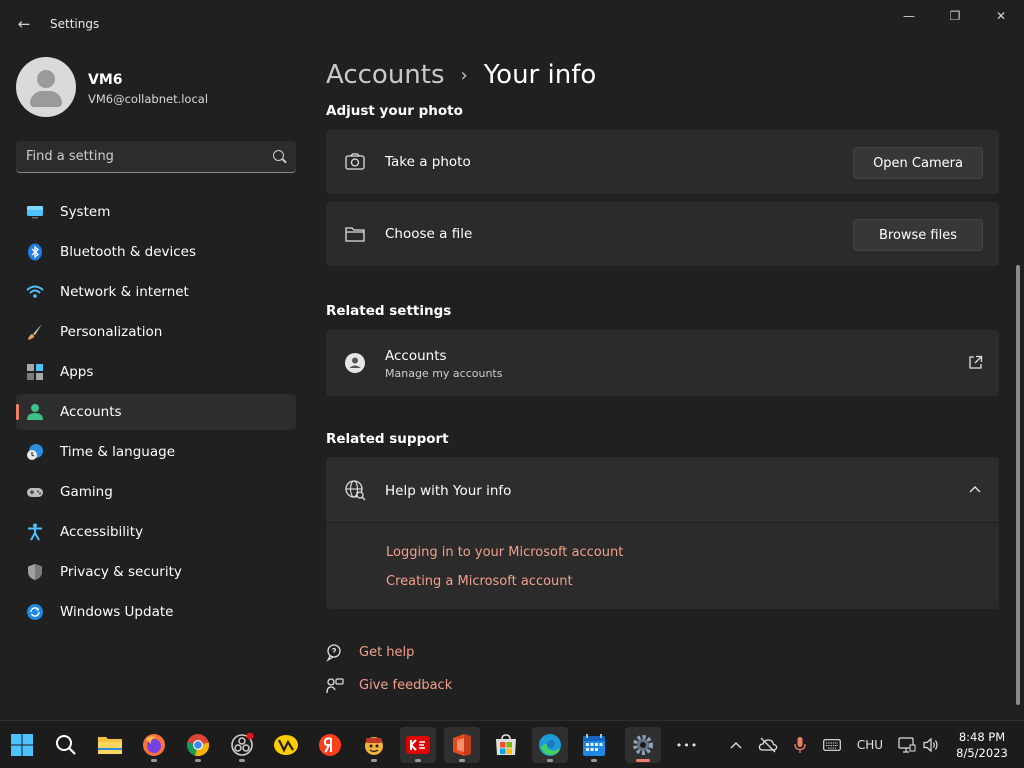 The image size is (1024, 768). Describe the element at coordinates (394, 111) in the screenshot. I see `adjust-photo-heading: Adjust your photo` at that location.